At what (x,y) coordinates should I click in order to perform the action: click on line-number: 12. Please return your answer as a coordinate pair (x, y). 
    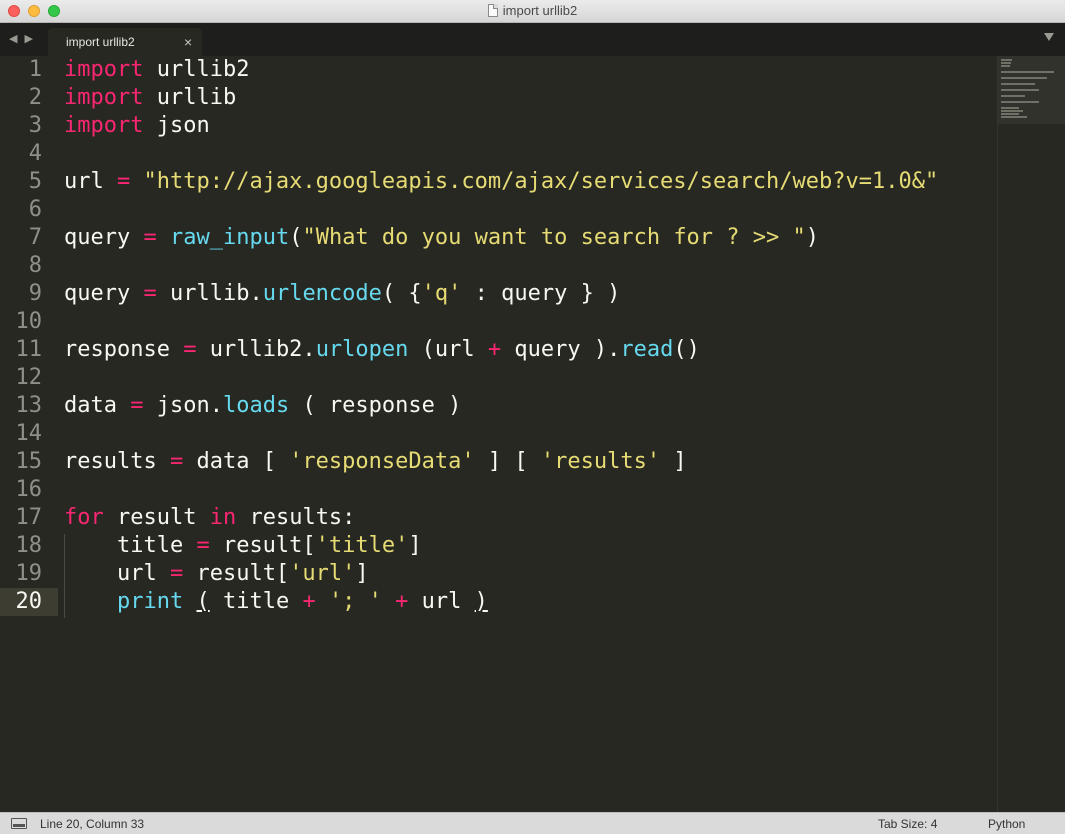
    Looking at the image, I should click on (29, 377).